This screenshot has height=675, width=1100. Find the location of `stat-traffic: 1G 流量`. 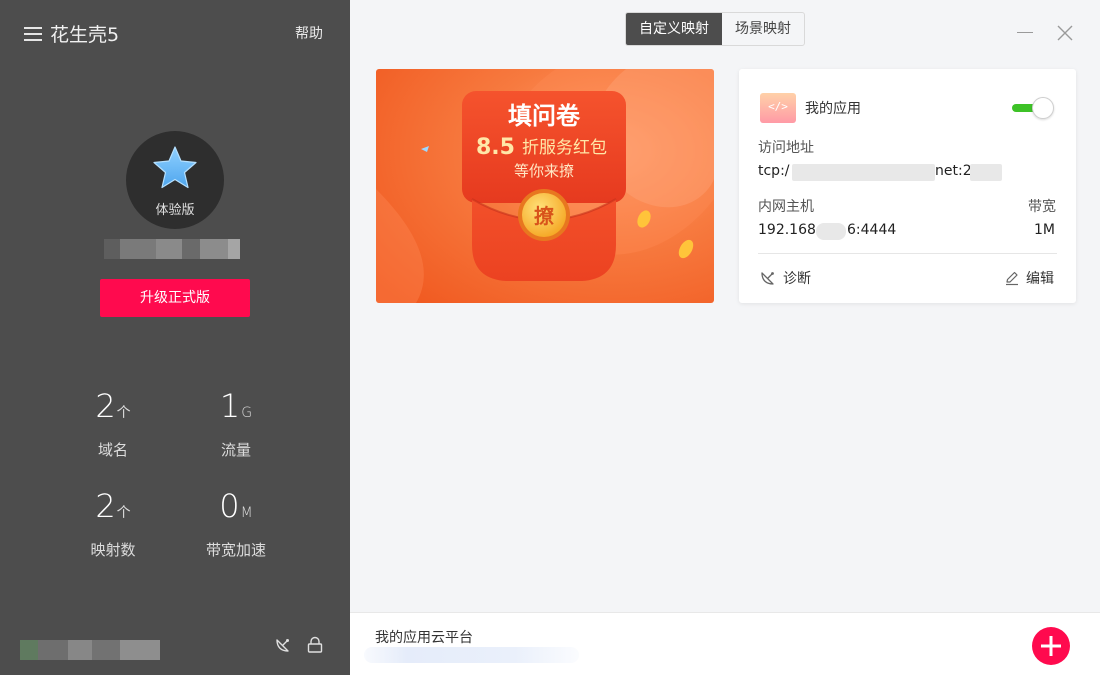

stat-traffic: 1G 流量 is located at coordinates (236, 423).